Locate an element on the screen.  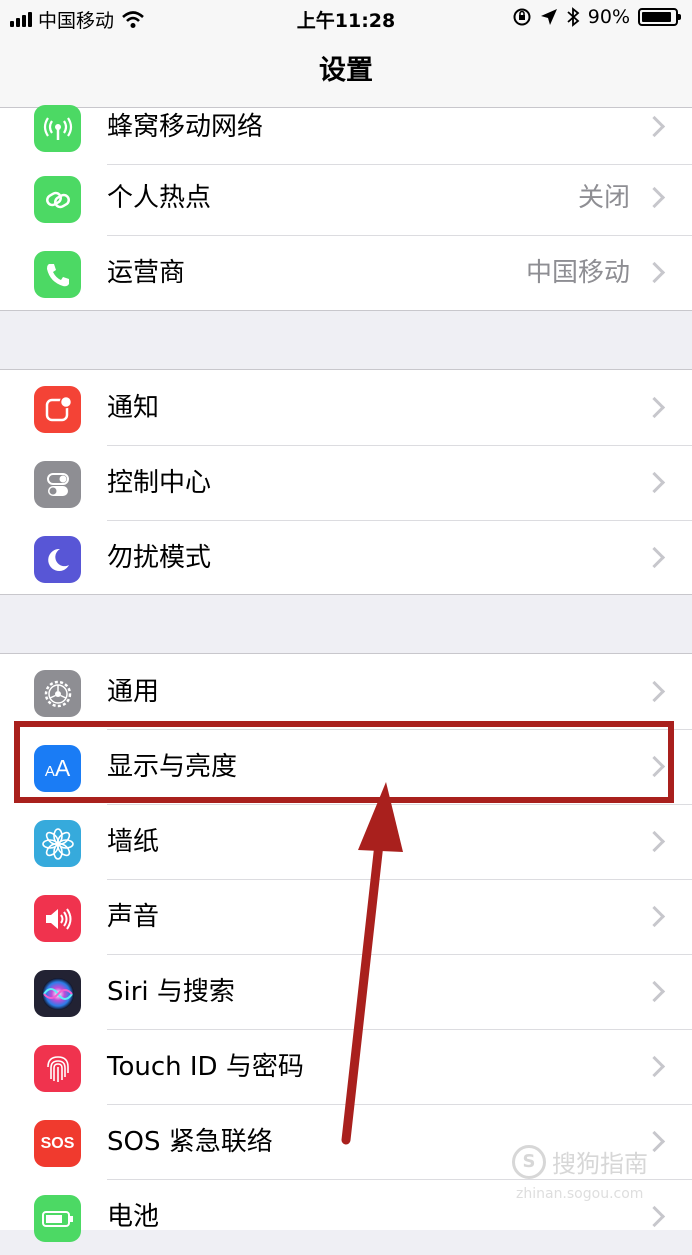
watermark-url: zhinan.sogou.com is located at coordinates (580, 1194).